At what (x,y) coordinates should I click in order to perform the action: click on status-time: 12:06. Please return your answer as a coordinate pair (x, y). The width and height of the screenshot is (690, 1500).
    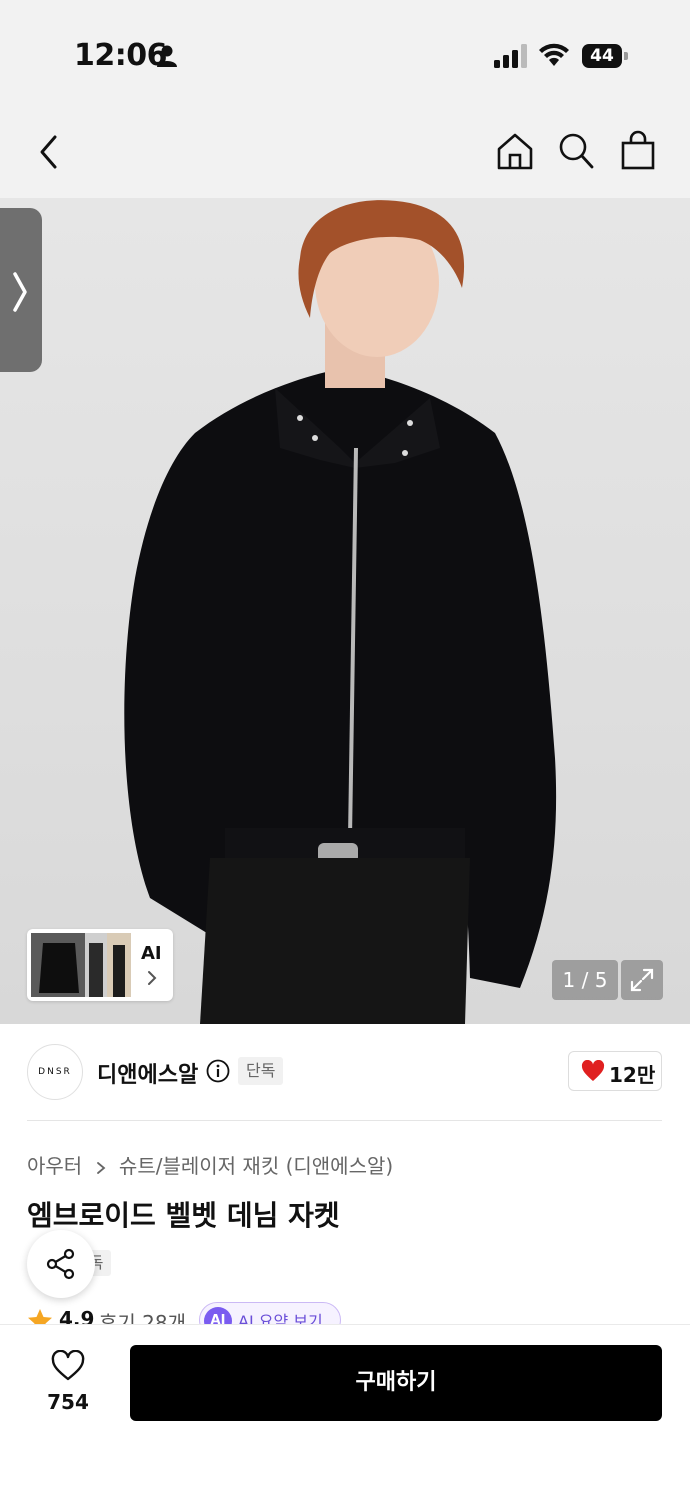
    Looking at the image, I should click on (121, 55).